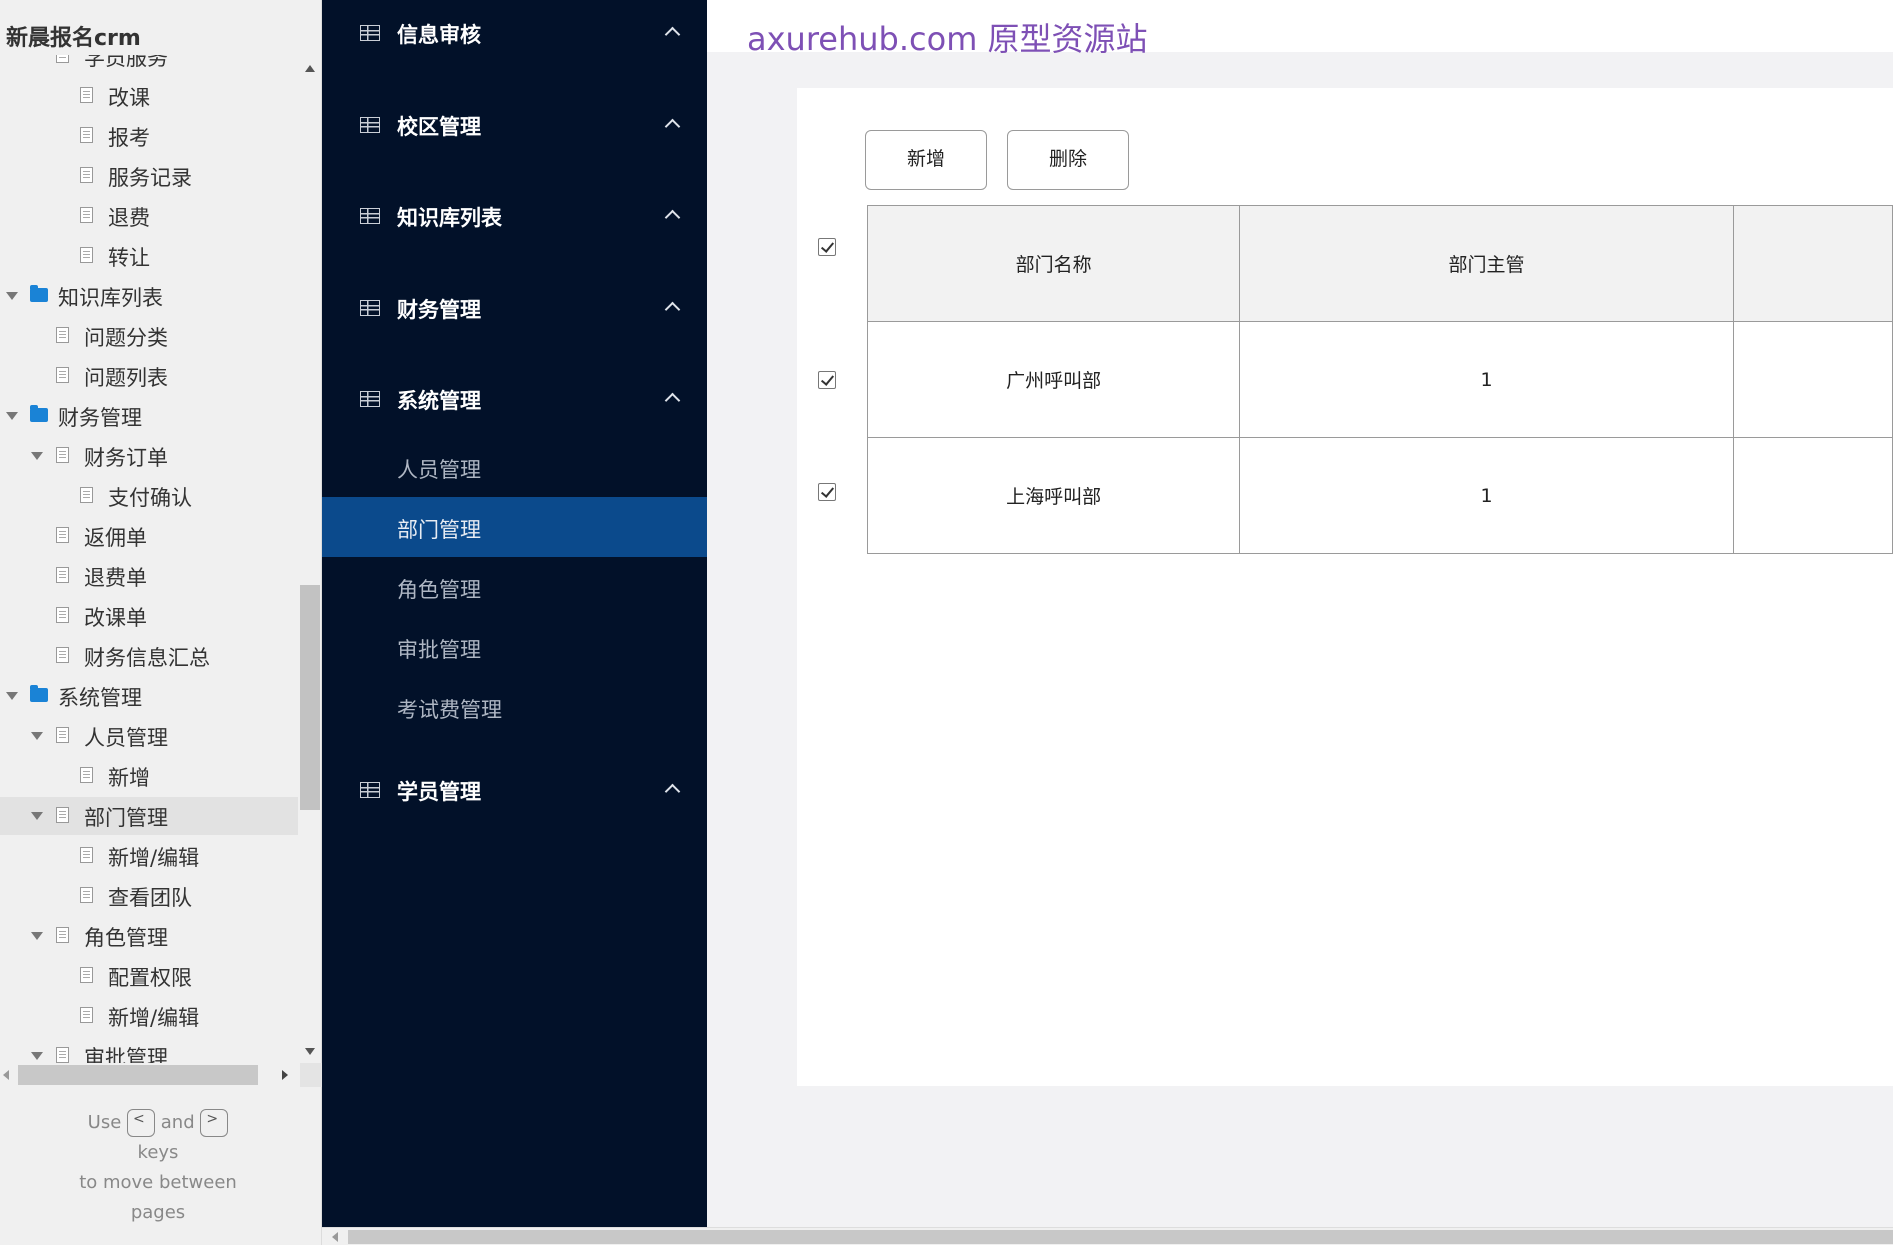 The image size is (1893, 1245). Describe the element at coordinates (129, 778) in the screenshot. I see `tree-item-label: 新增` at that location.